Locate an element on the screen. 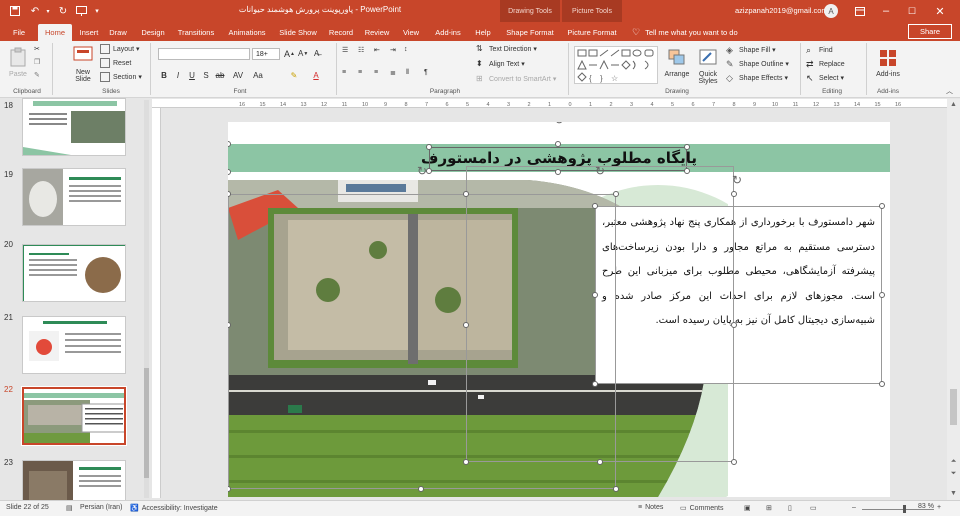 The image size is (960, 516). format-painter-icon: ✎ is located at coordinates (37, 75).